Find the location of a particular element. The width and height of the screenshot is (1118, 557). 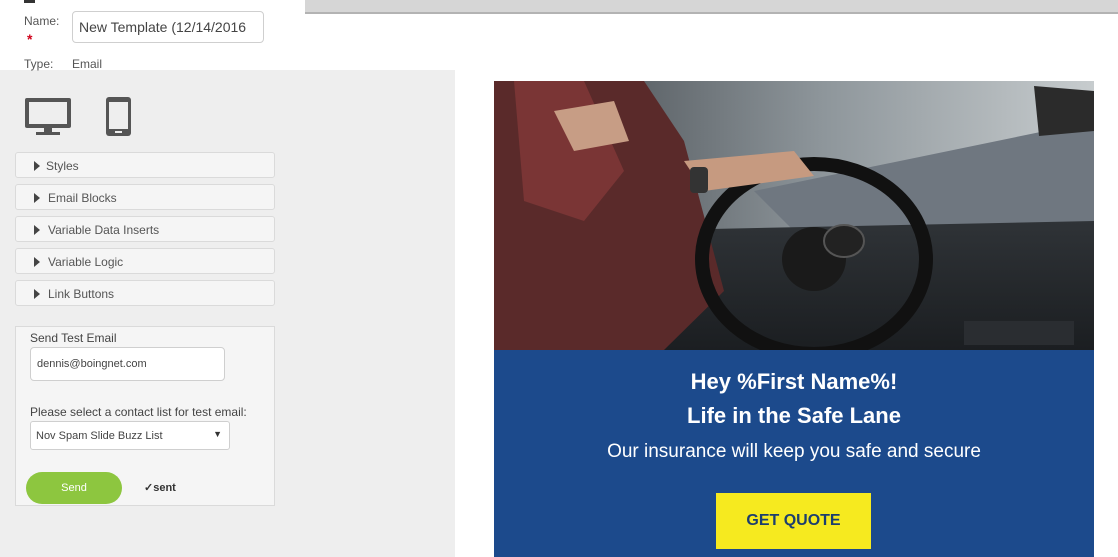

checkmark-icon: ✓ is located at coordinates (149, 488).